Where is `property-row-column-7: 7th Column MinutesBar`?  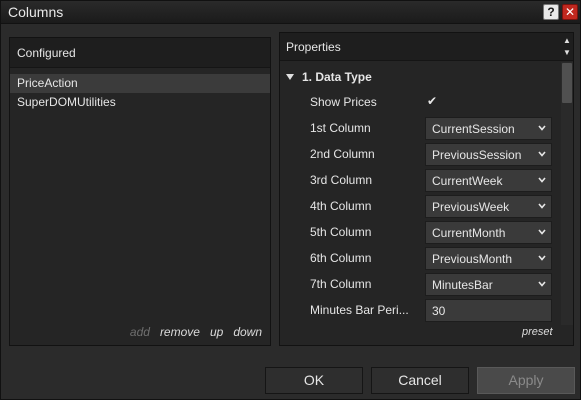
property-row-column-7: 7th Column MinutesBar is located at coordinates (420, 284).